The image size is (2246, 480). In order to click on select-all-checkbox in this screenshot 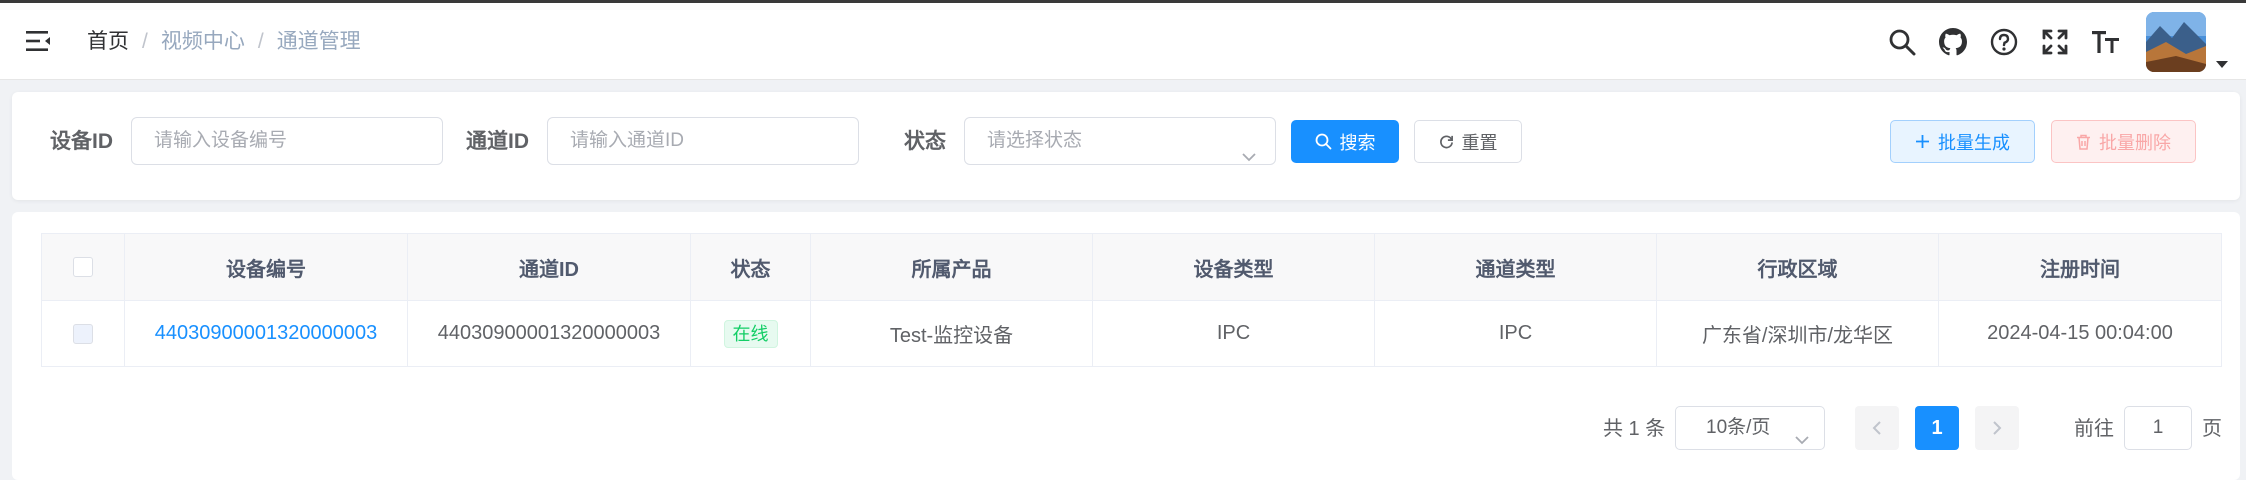, I will do `click(83, 267)`.